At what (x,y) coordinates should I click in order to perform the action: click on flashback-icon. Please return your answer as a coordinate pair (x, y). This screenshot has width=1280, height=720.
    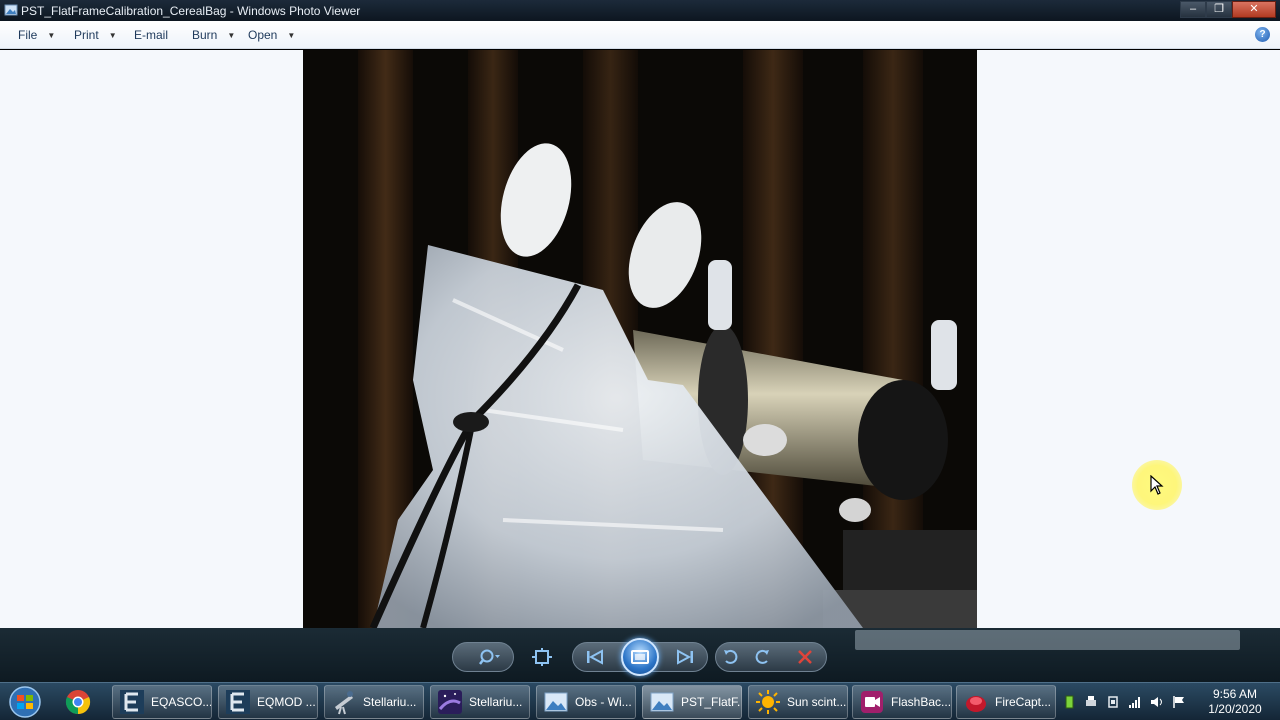
    Looking at the image, I should click on (872, 702).